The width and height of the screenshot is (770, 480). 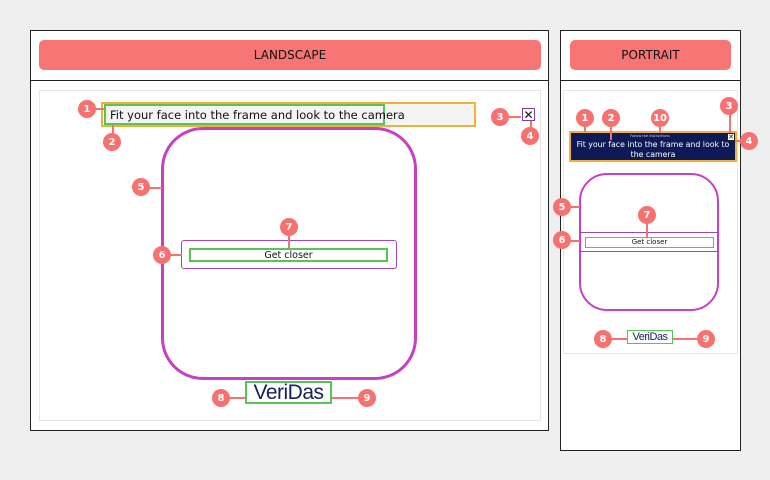 I want to click on portrait-subtitle: Follow the instructions, so click(x=650, y=136).